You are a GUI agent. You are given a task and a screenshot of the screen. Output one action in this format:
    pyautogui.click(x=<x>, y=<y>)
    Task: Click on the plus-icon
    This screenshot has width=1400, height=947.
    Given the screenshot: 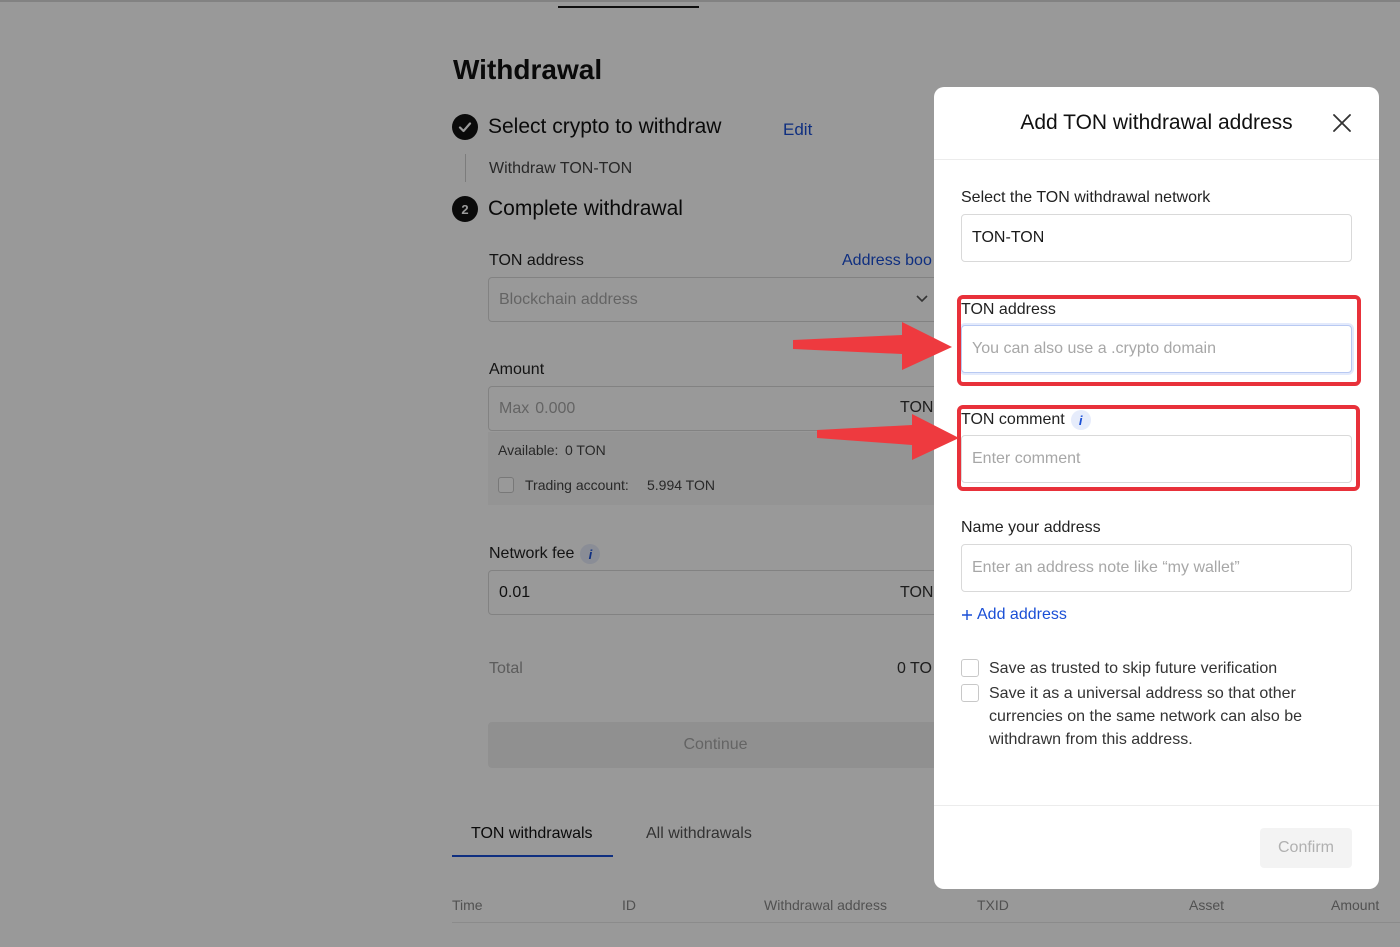 What is the action you would take?
    pyautogui.click(x=967, y=615)
    